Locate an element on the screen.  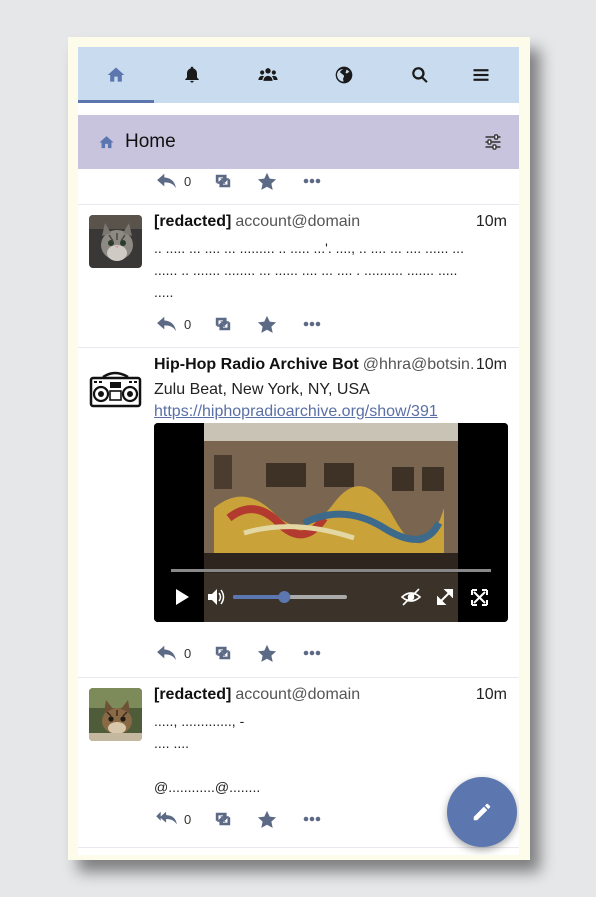
nav-federated is located at coordinates (344, 75).